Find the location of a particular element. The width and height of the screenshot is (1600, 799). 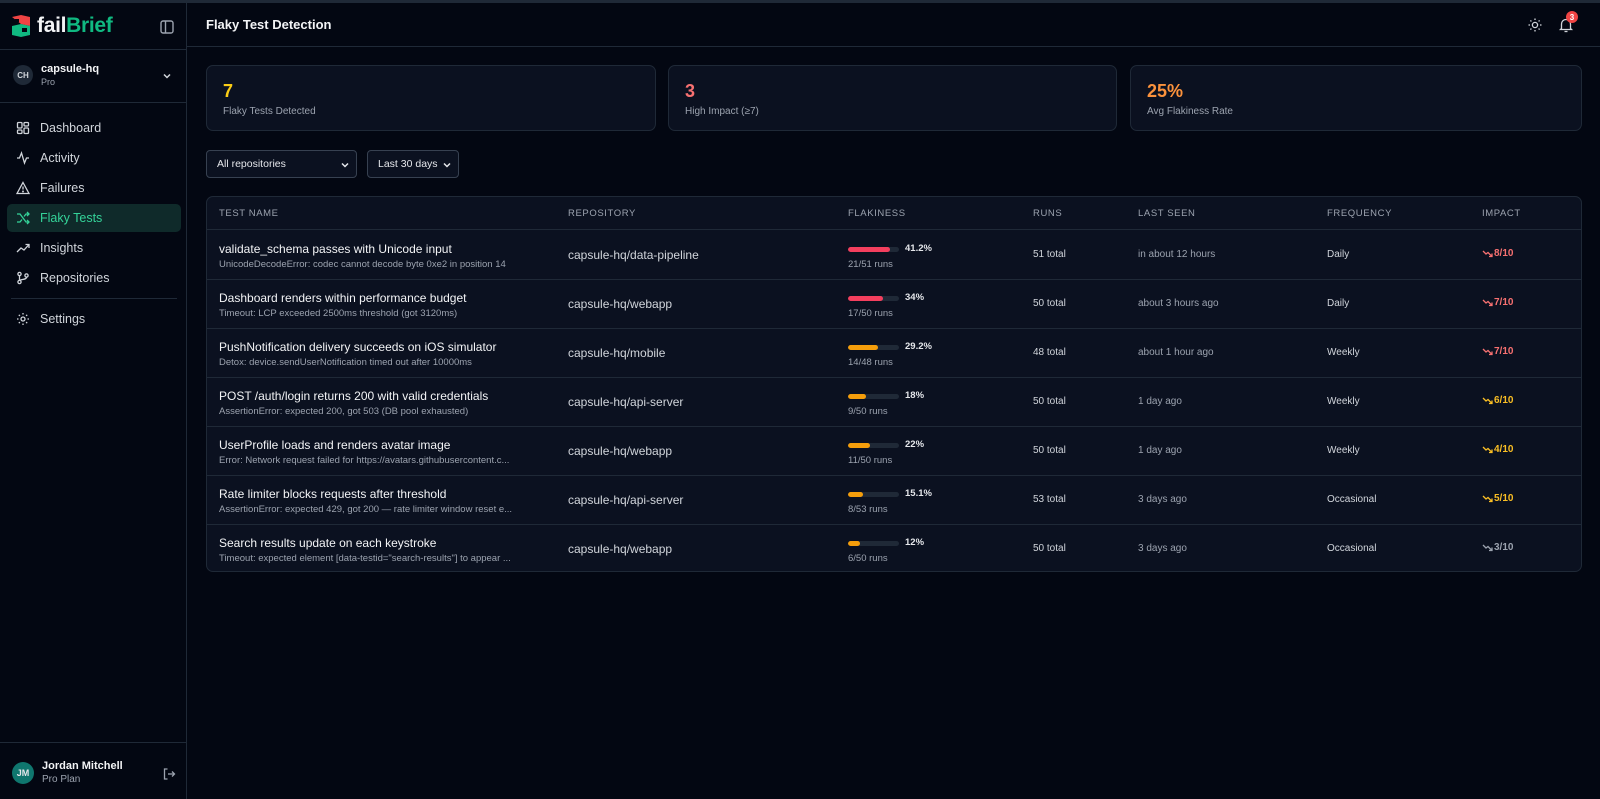

stat-value: 25% is located at coordinates (1165, 91).